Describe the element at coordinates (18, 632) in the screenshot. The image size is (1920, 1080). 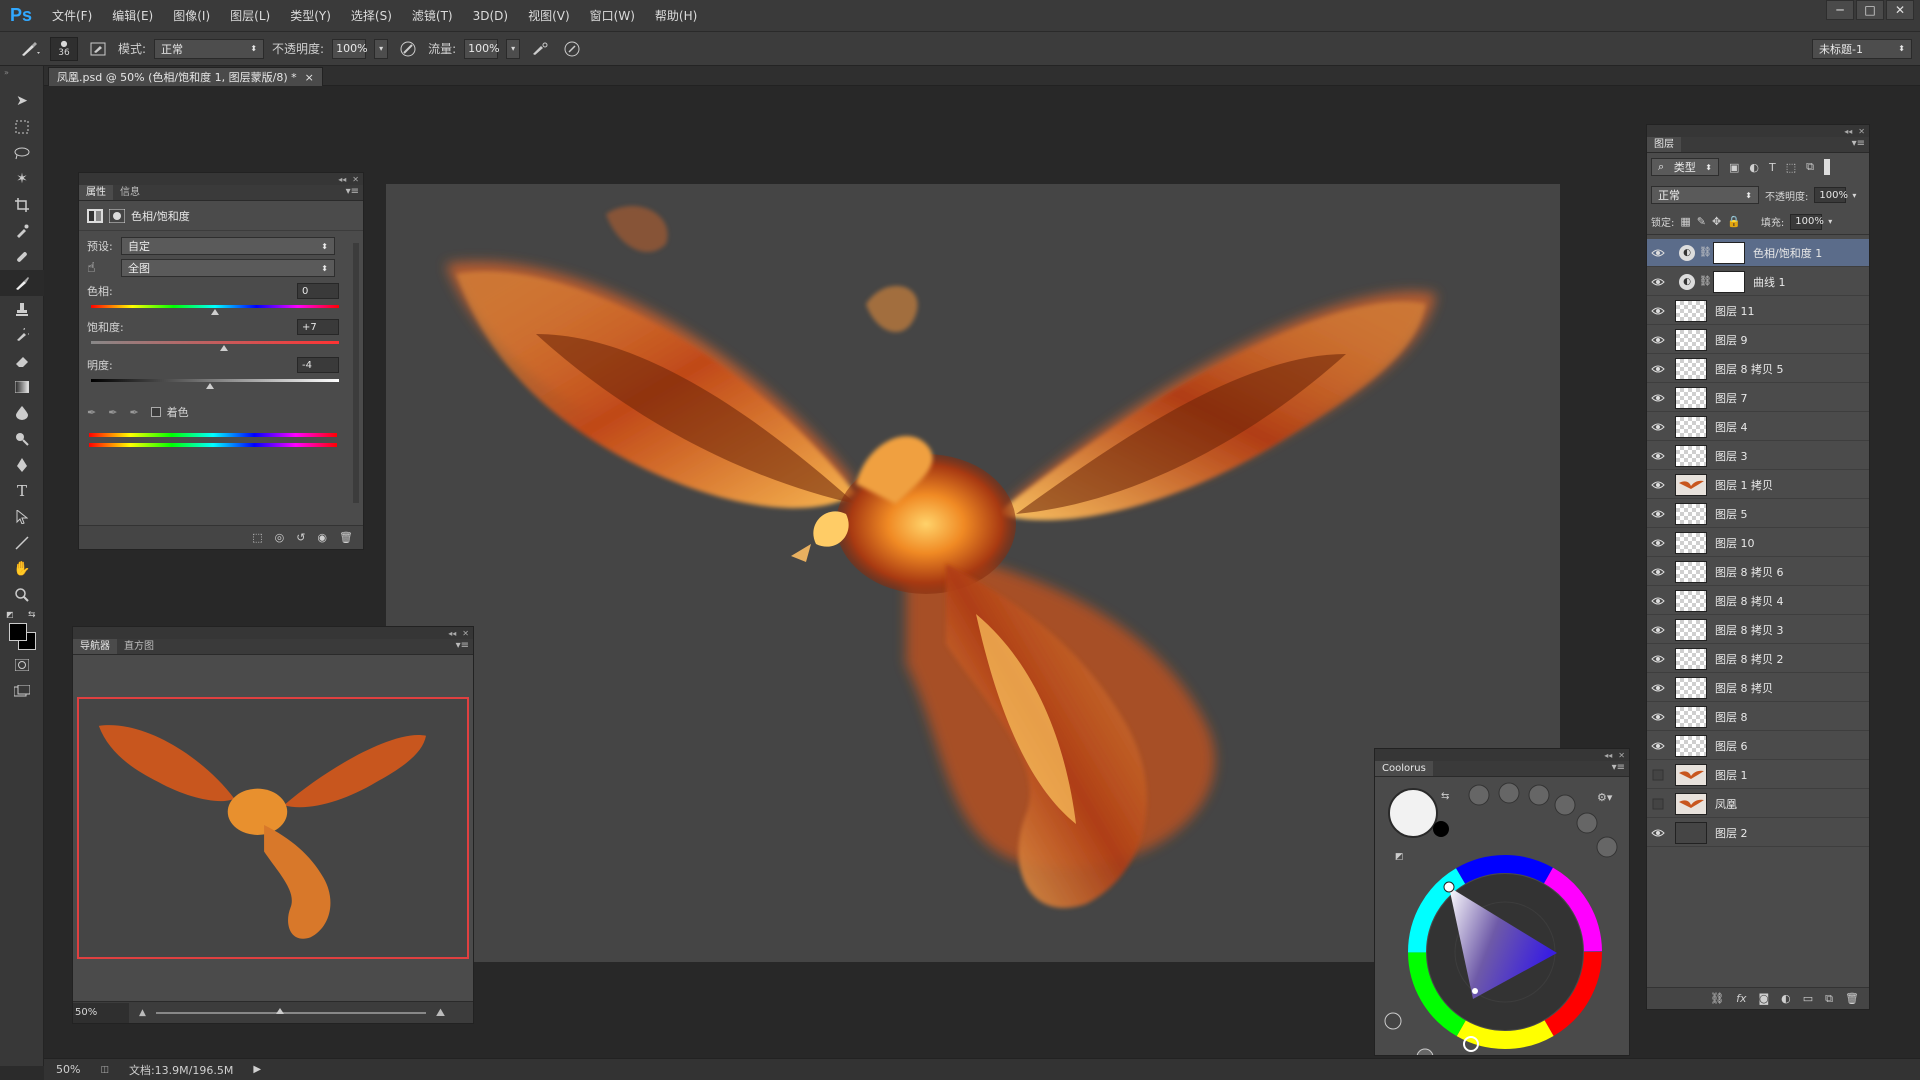
I see `foreground-color-swatch` at that location.